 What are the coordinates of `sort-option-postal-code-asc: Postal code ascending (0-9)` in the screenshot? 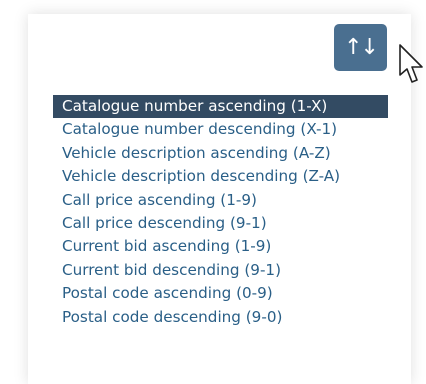 It's located at (220, 293).